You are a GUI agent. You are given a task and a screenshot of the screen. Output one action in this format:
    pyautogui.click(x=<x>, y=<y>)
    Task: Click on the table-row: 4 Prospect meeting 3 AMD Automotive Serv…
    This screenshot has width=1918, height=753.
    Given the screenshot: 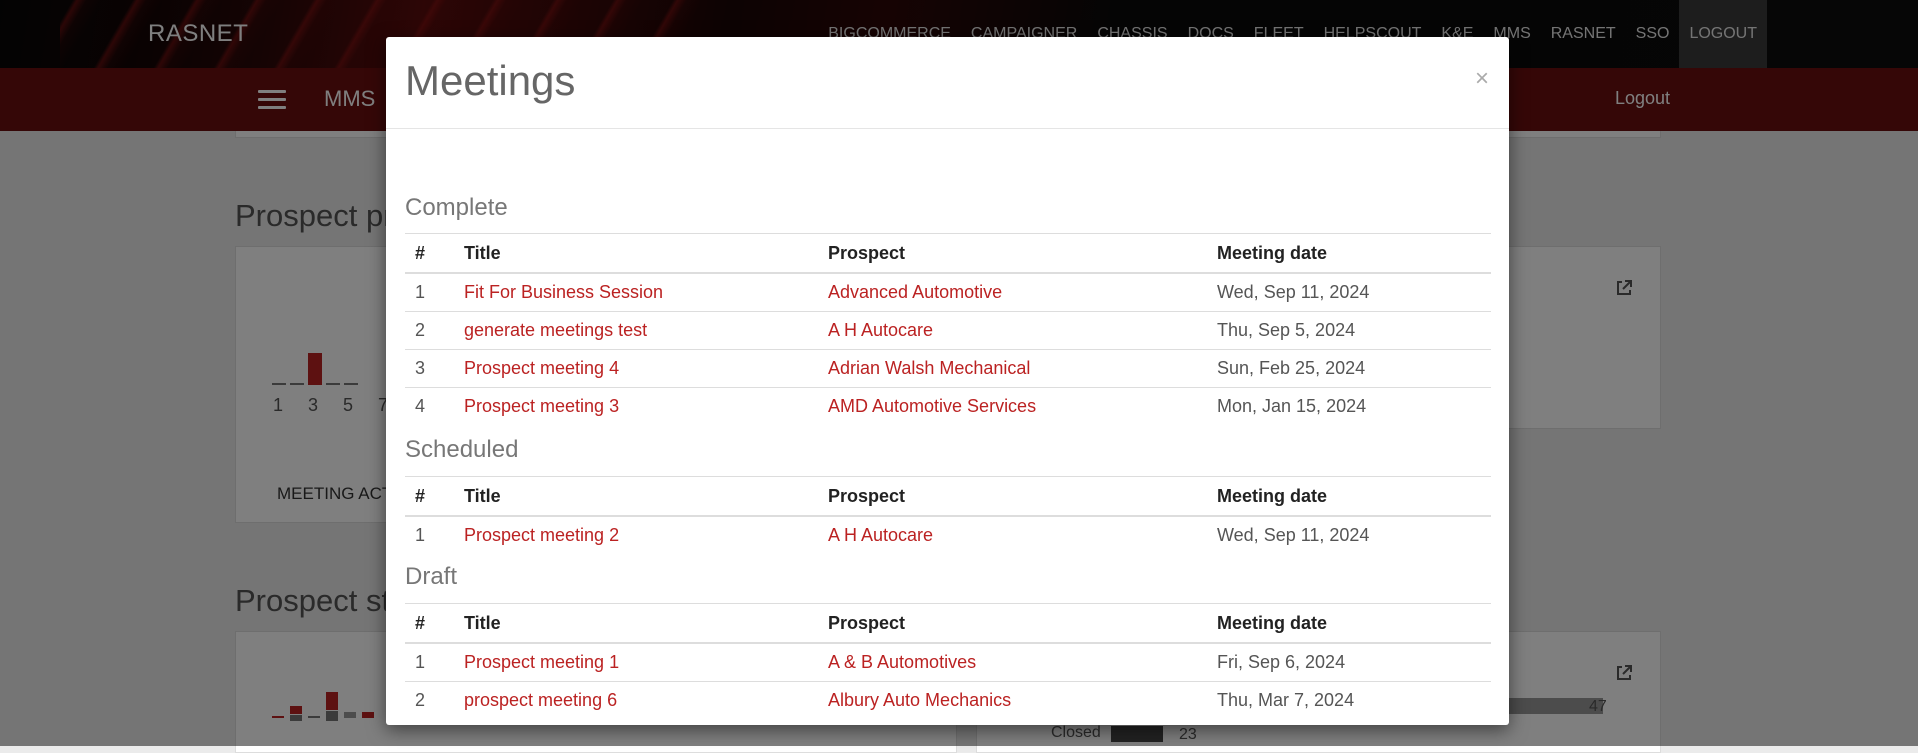 What is the action you would take?
    pyautogui.click(x=948, y=407)
    